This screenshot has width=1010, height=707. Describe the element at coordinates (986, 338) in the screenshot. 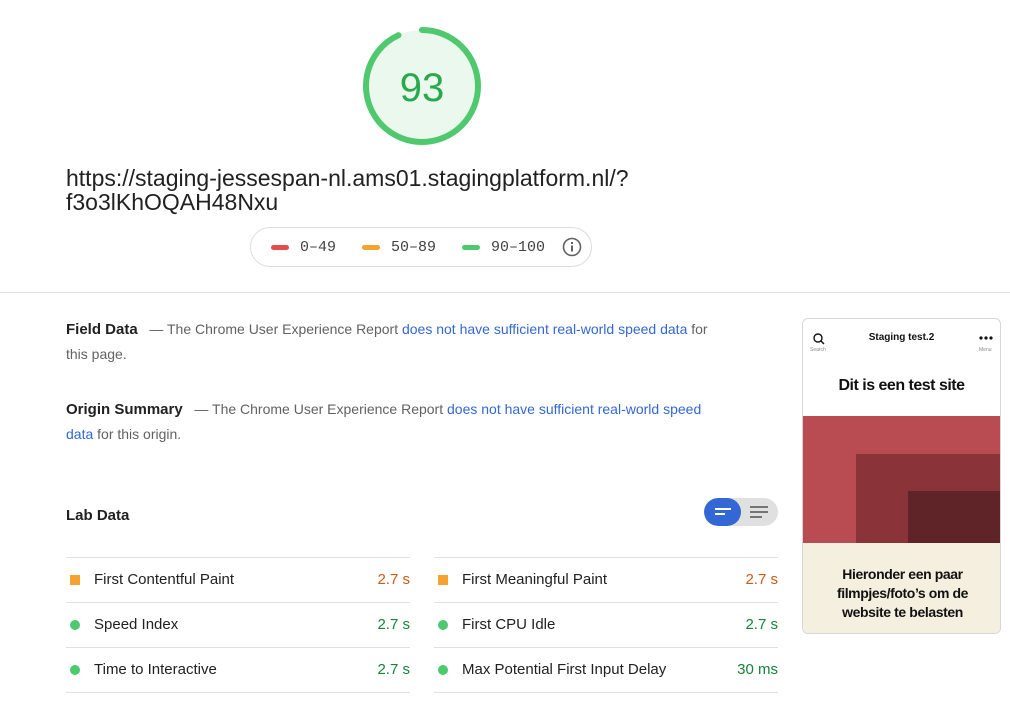

I see `more-icon` at that location.